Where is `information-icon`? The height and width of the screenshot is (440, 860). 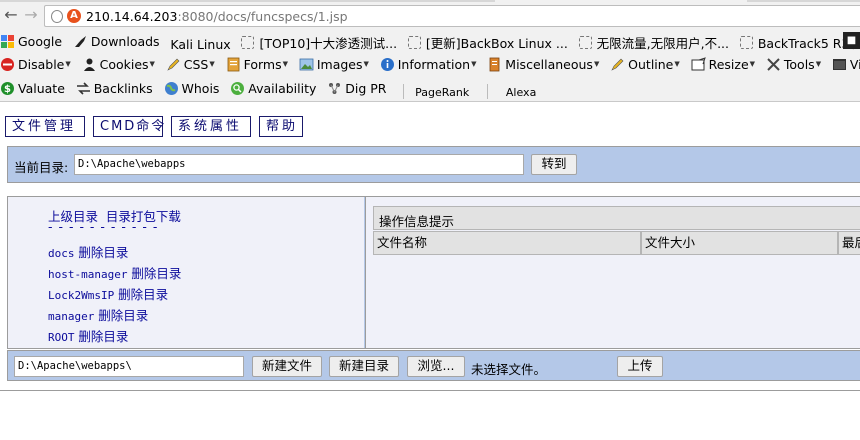 information-icon is located at coordinates (387, 64).